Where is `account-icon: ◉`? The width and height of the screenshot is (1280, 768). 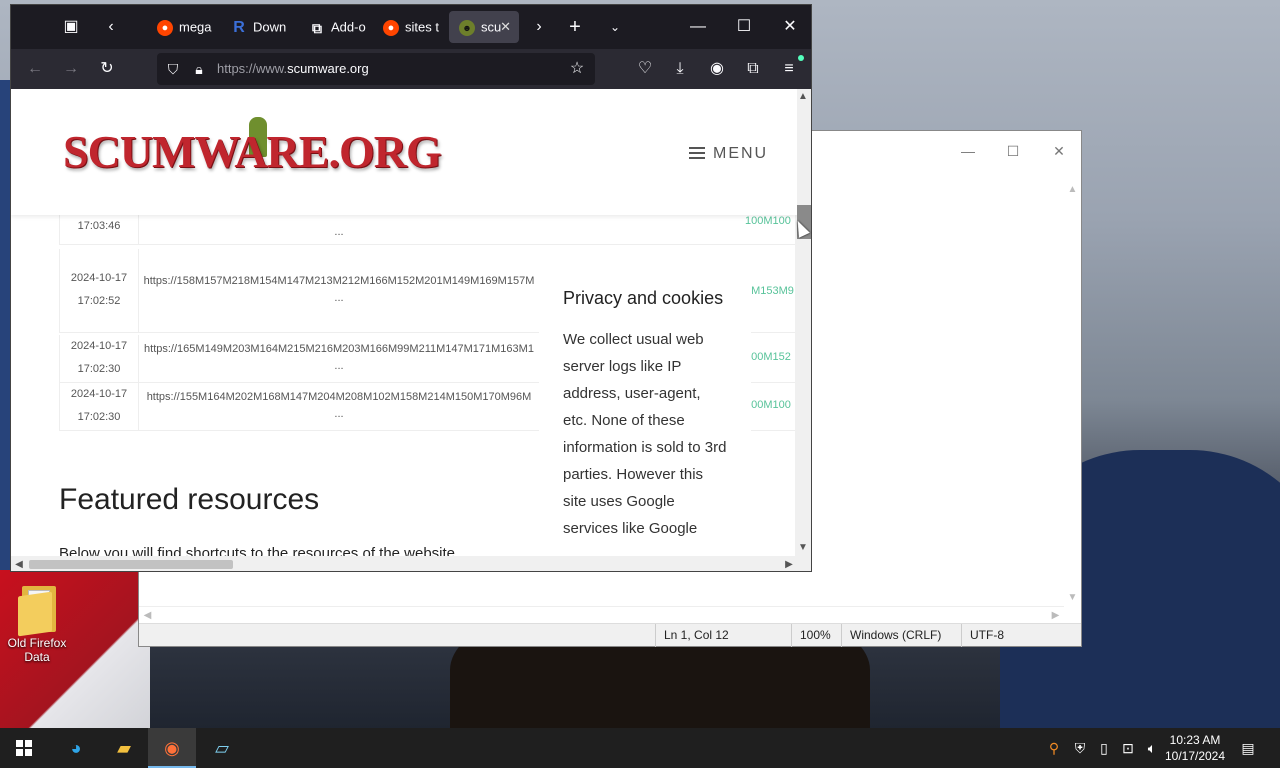 account-icon: ◉ is located at coordinates (717, 69).